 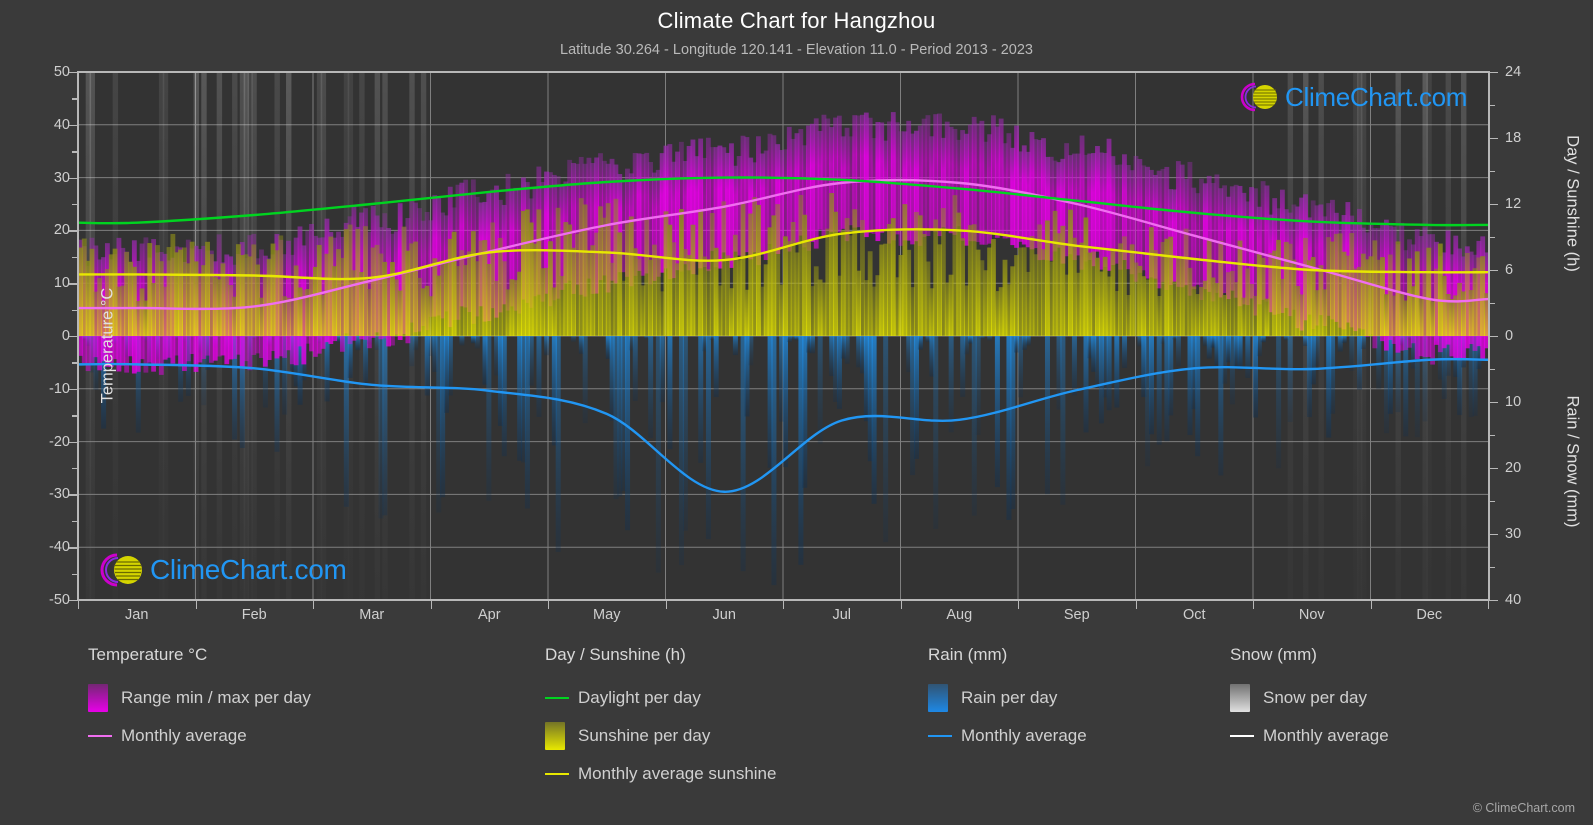 What do you see at coordinates (724, 615) in the screenshot?
I see `axis-x-tick-label: Jun` at bounding box center [724, 615].